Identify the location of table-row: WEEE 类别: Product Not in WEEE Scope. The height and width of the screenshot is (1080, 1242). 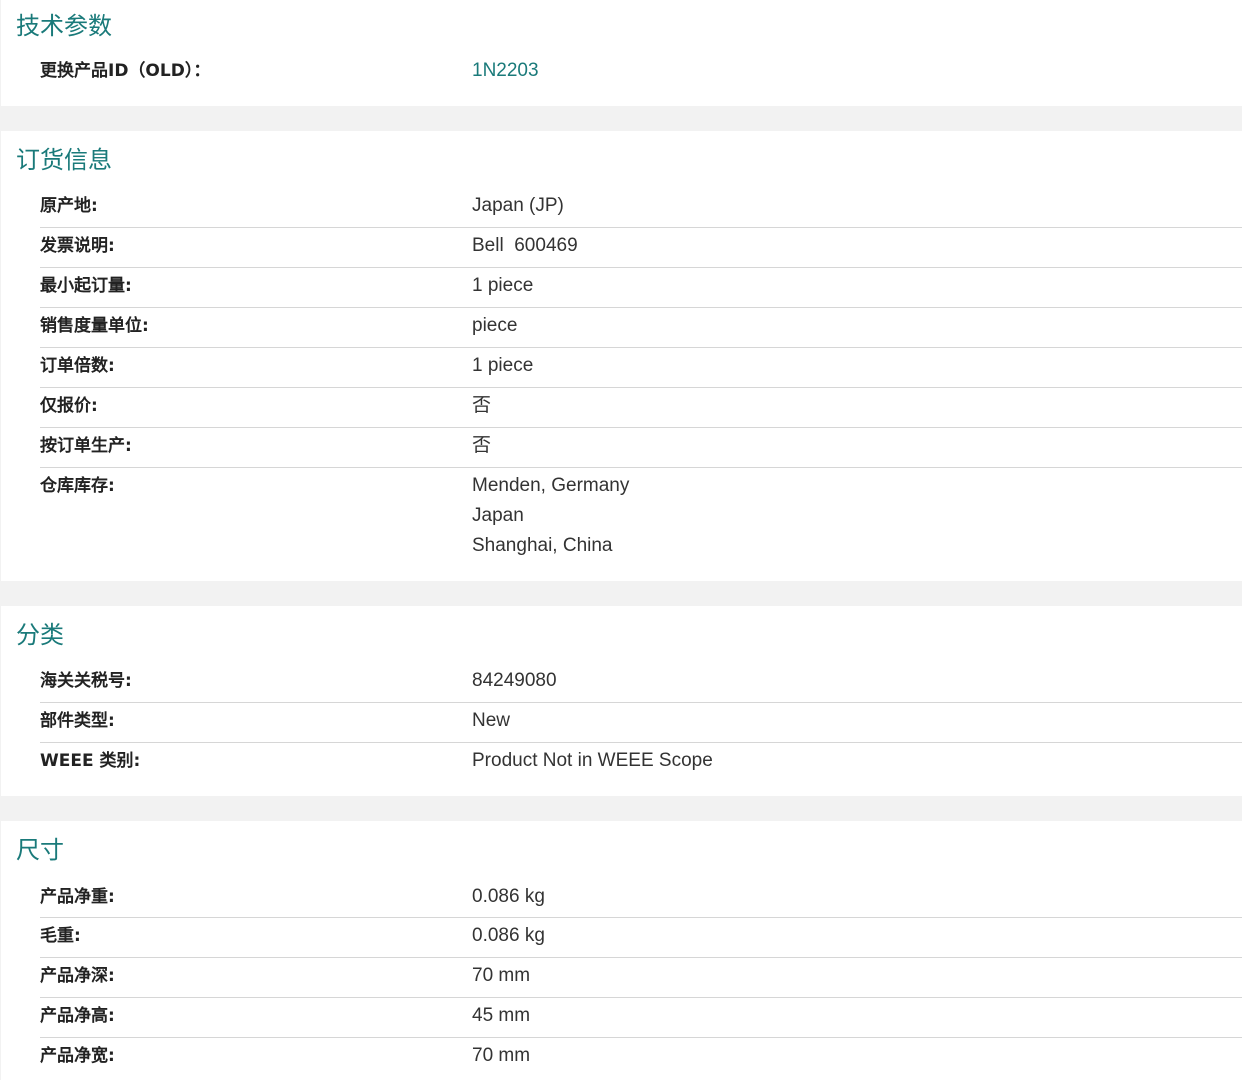
(621, 766).